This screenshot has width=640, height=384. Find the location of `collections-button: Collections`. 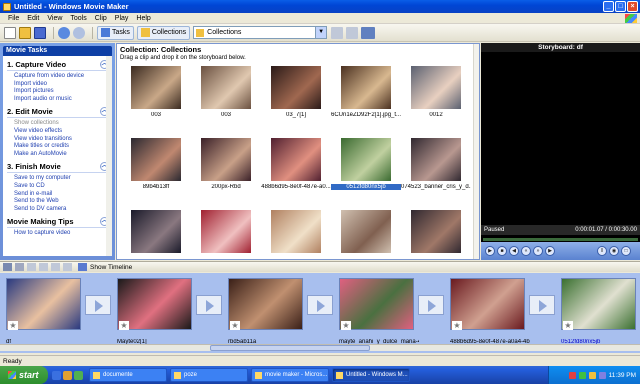

collections-button: Collections is located at coordinates (163, 32).